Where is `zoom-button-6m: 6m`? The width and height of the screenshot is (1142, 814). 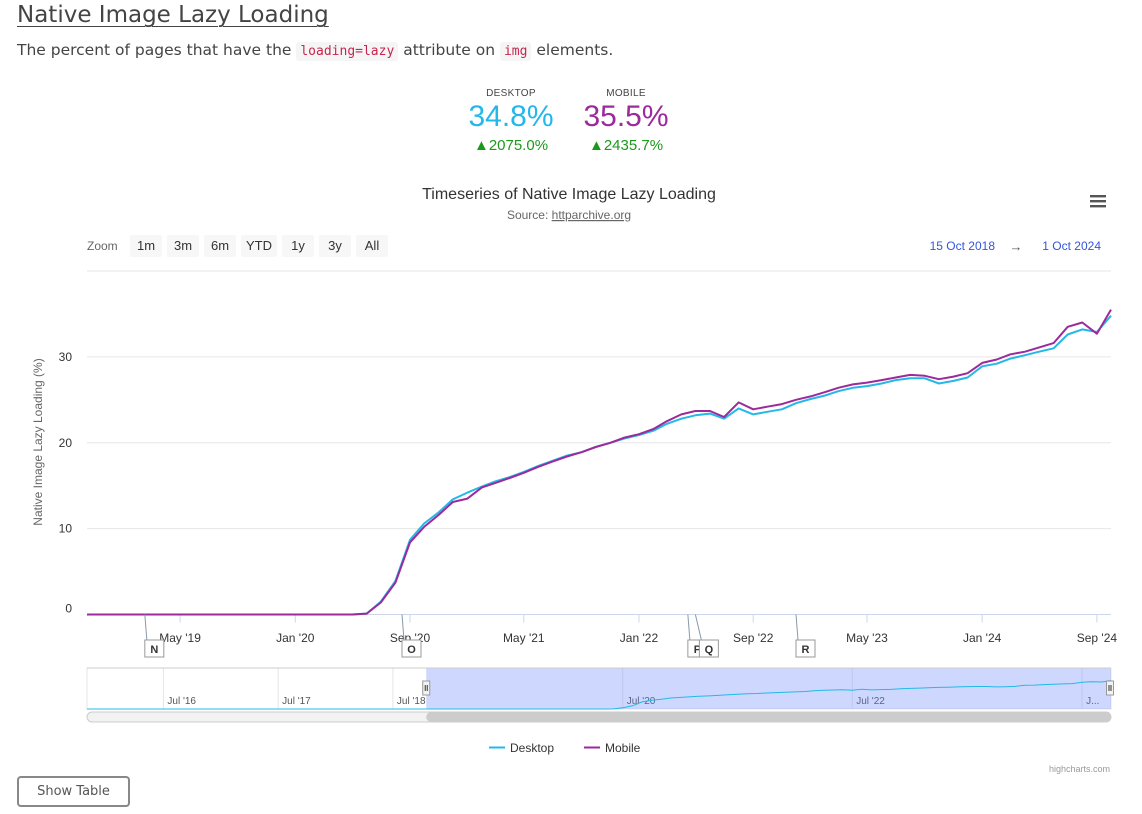 zoom-button-6m: 6m is located at coordinates (220, 246).